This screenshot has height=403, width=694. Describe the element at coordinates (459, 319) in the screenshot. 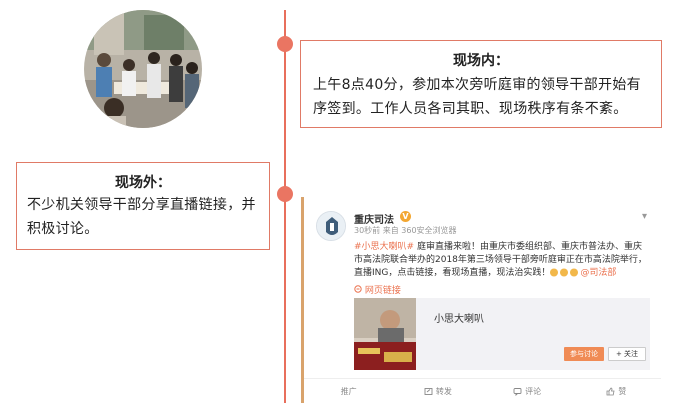

I see `shared-content-title: 小思大喇叭` at that location.